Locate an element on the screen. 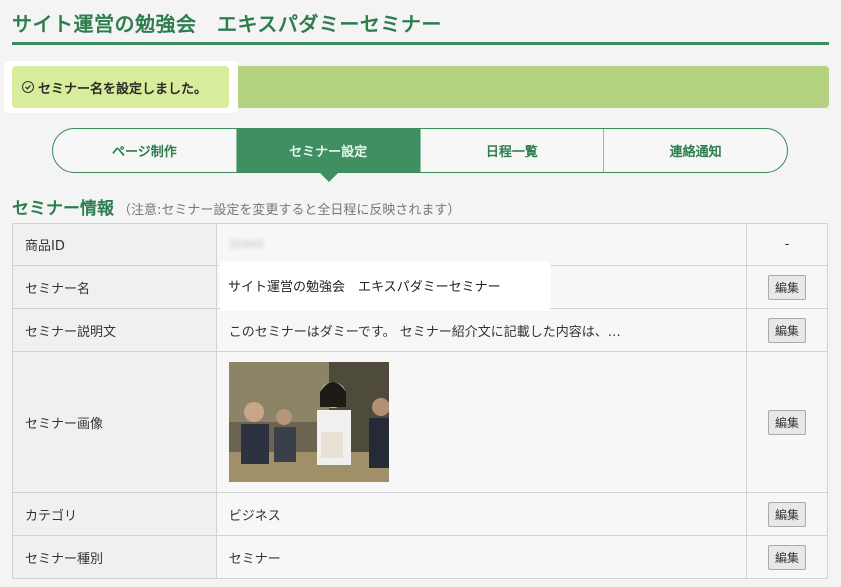 This screenshot has width=841, height=587. tab-seminar-settings: セミナー設定 is located at coordinates (328, 150).